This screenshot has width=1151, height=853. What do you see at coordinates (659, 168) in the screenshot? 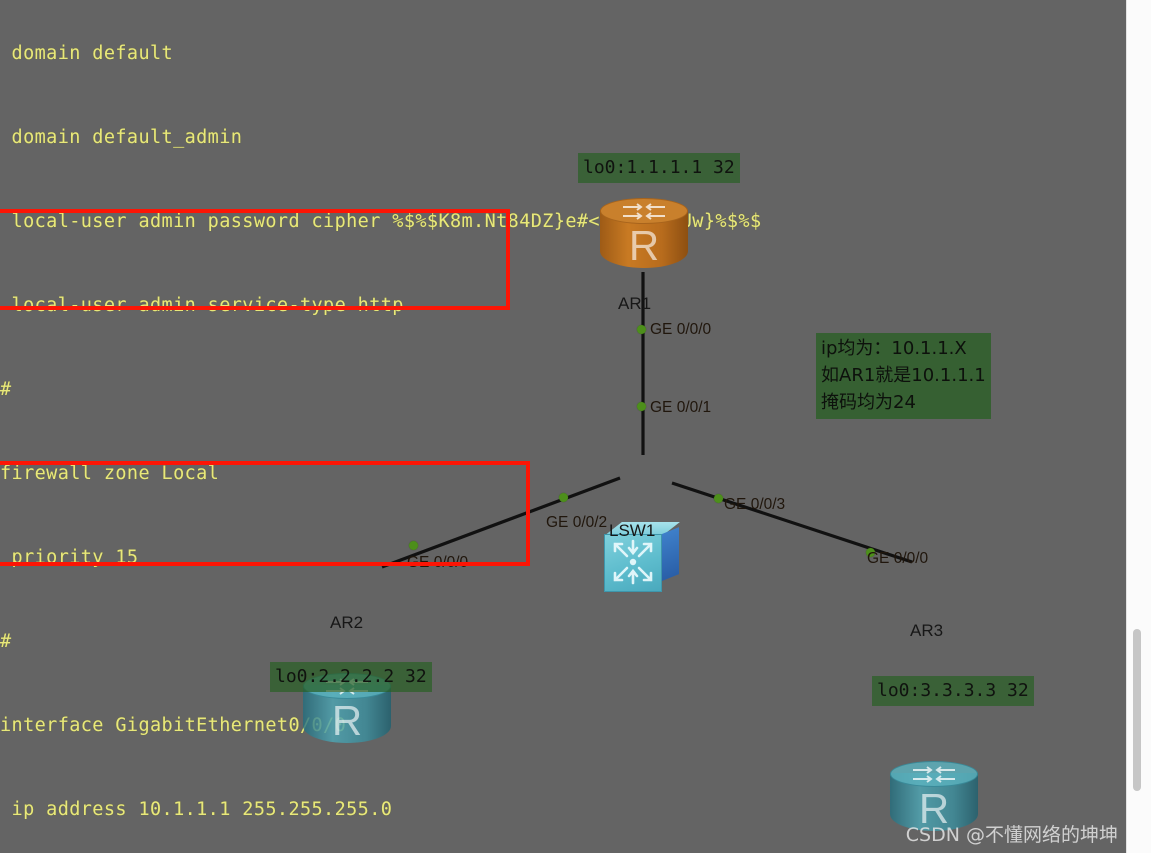
I see `note-lo0-ar1: lo0:1.1.1.1 32` at bounding box center [659, 168].